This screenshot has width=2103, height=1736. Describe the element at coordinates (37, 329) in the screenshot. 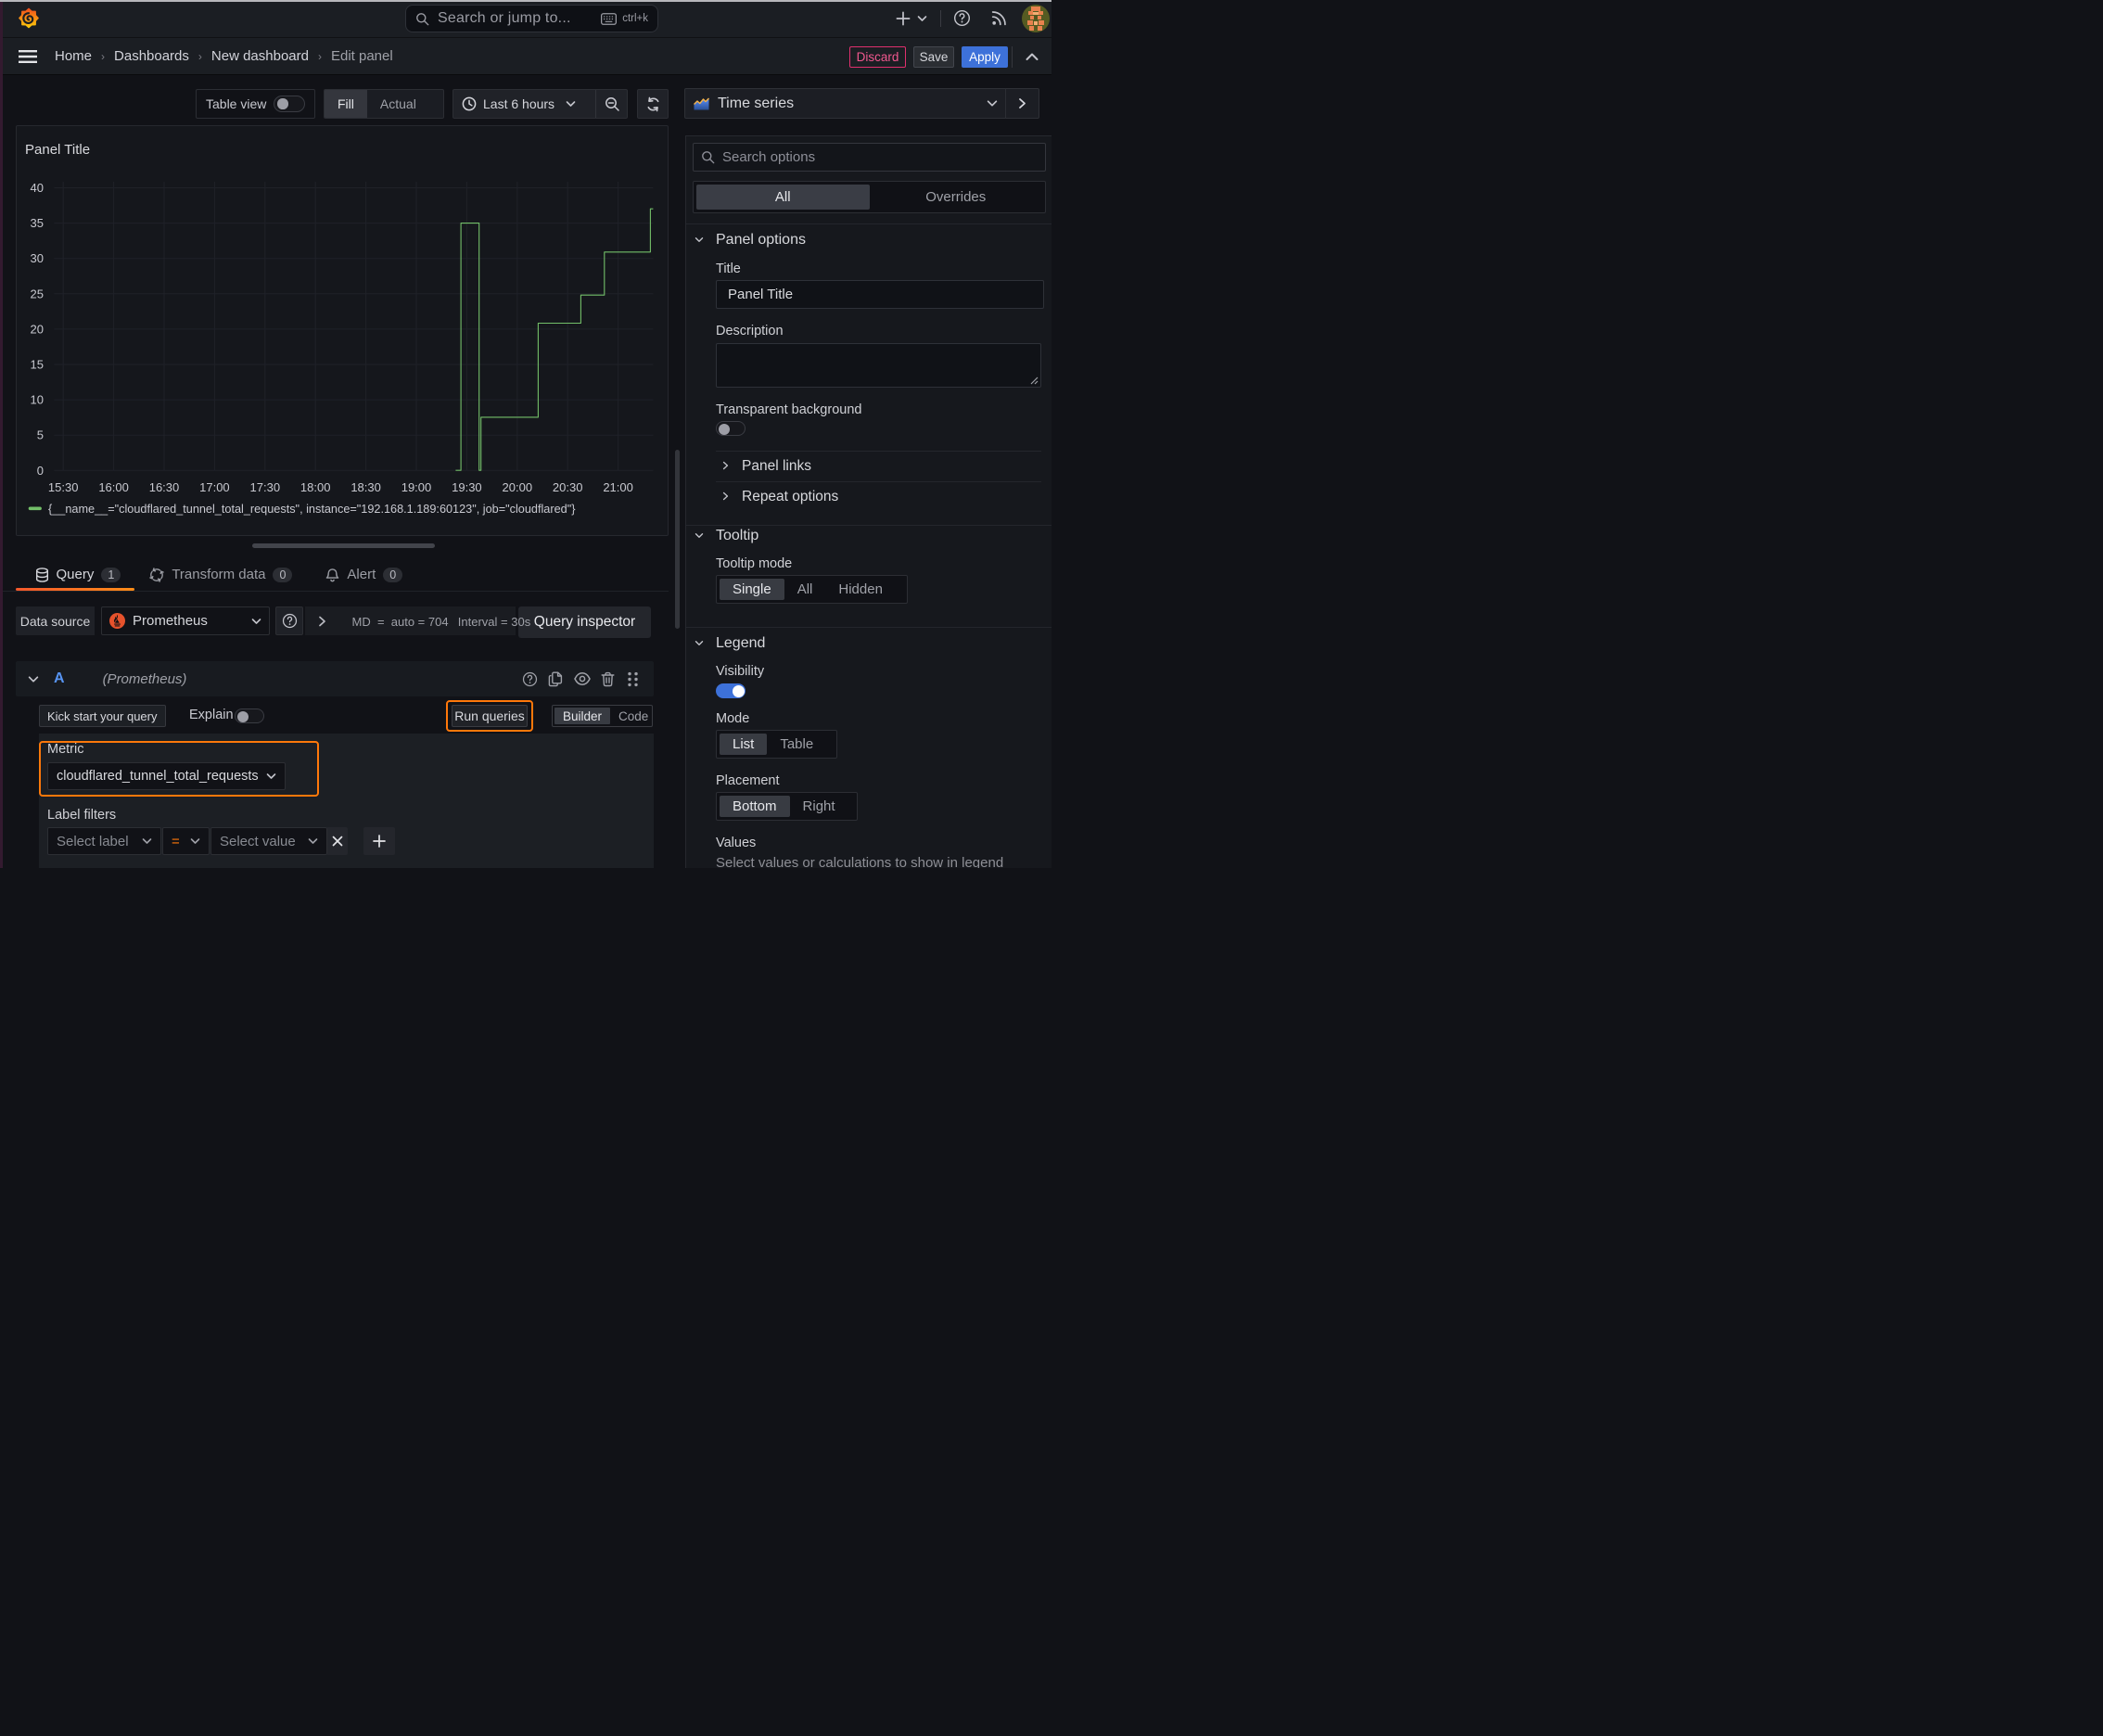

I see `svg-text: 20` at that location.